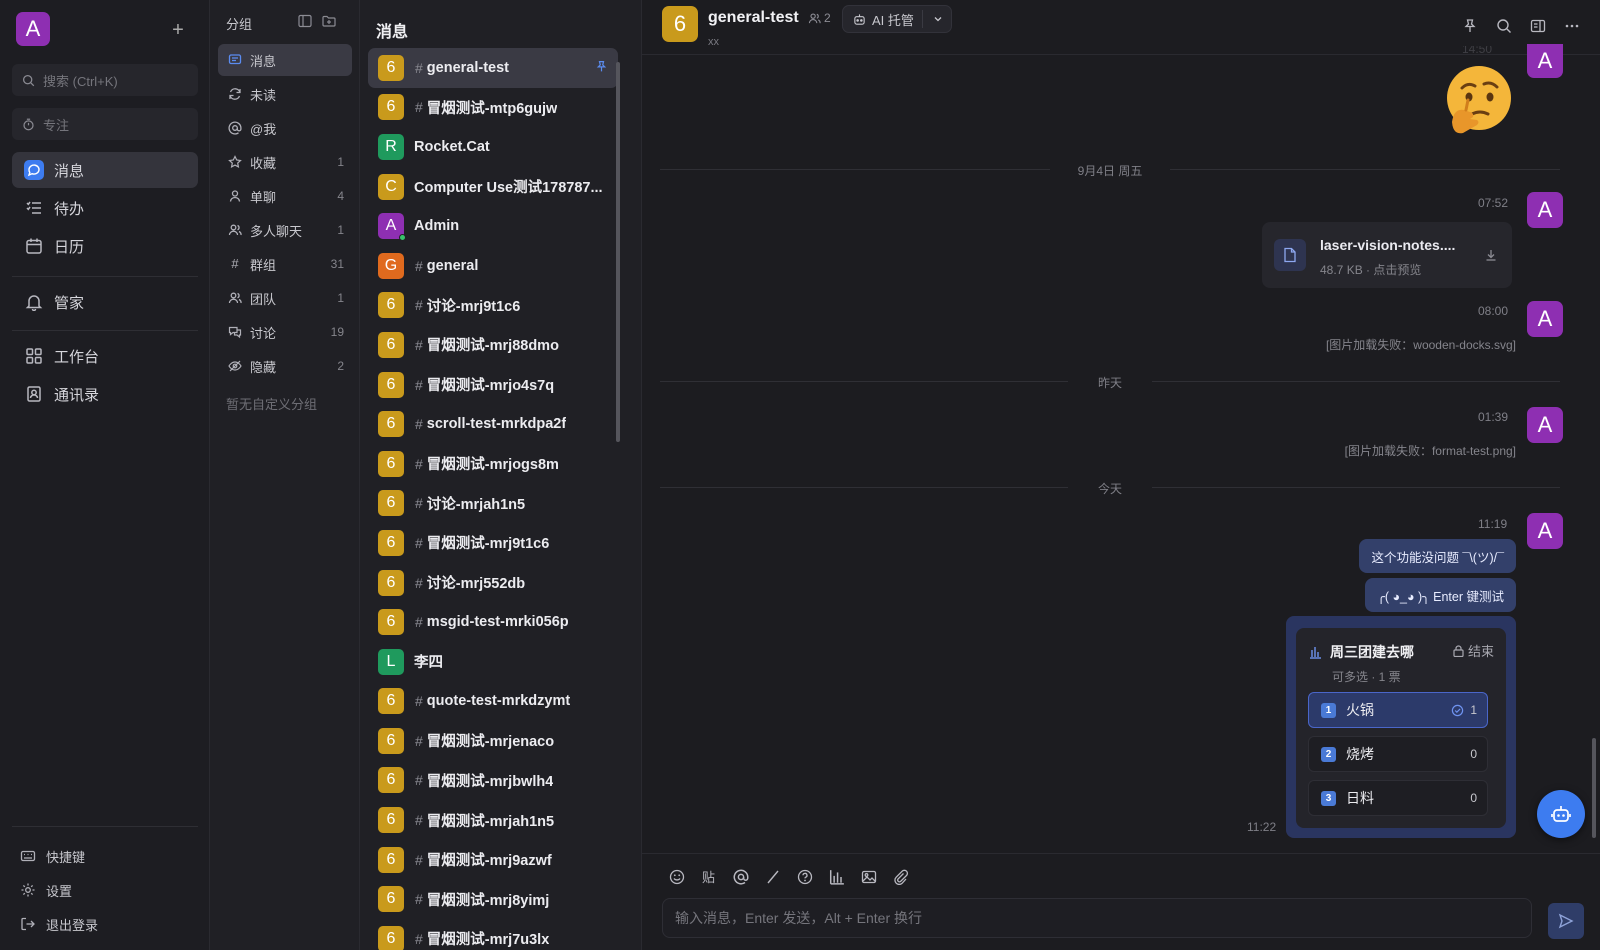  I want to click on conversation-item: L 李四, so click(493, 662).